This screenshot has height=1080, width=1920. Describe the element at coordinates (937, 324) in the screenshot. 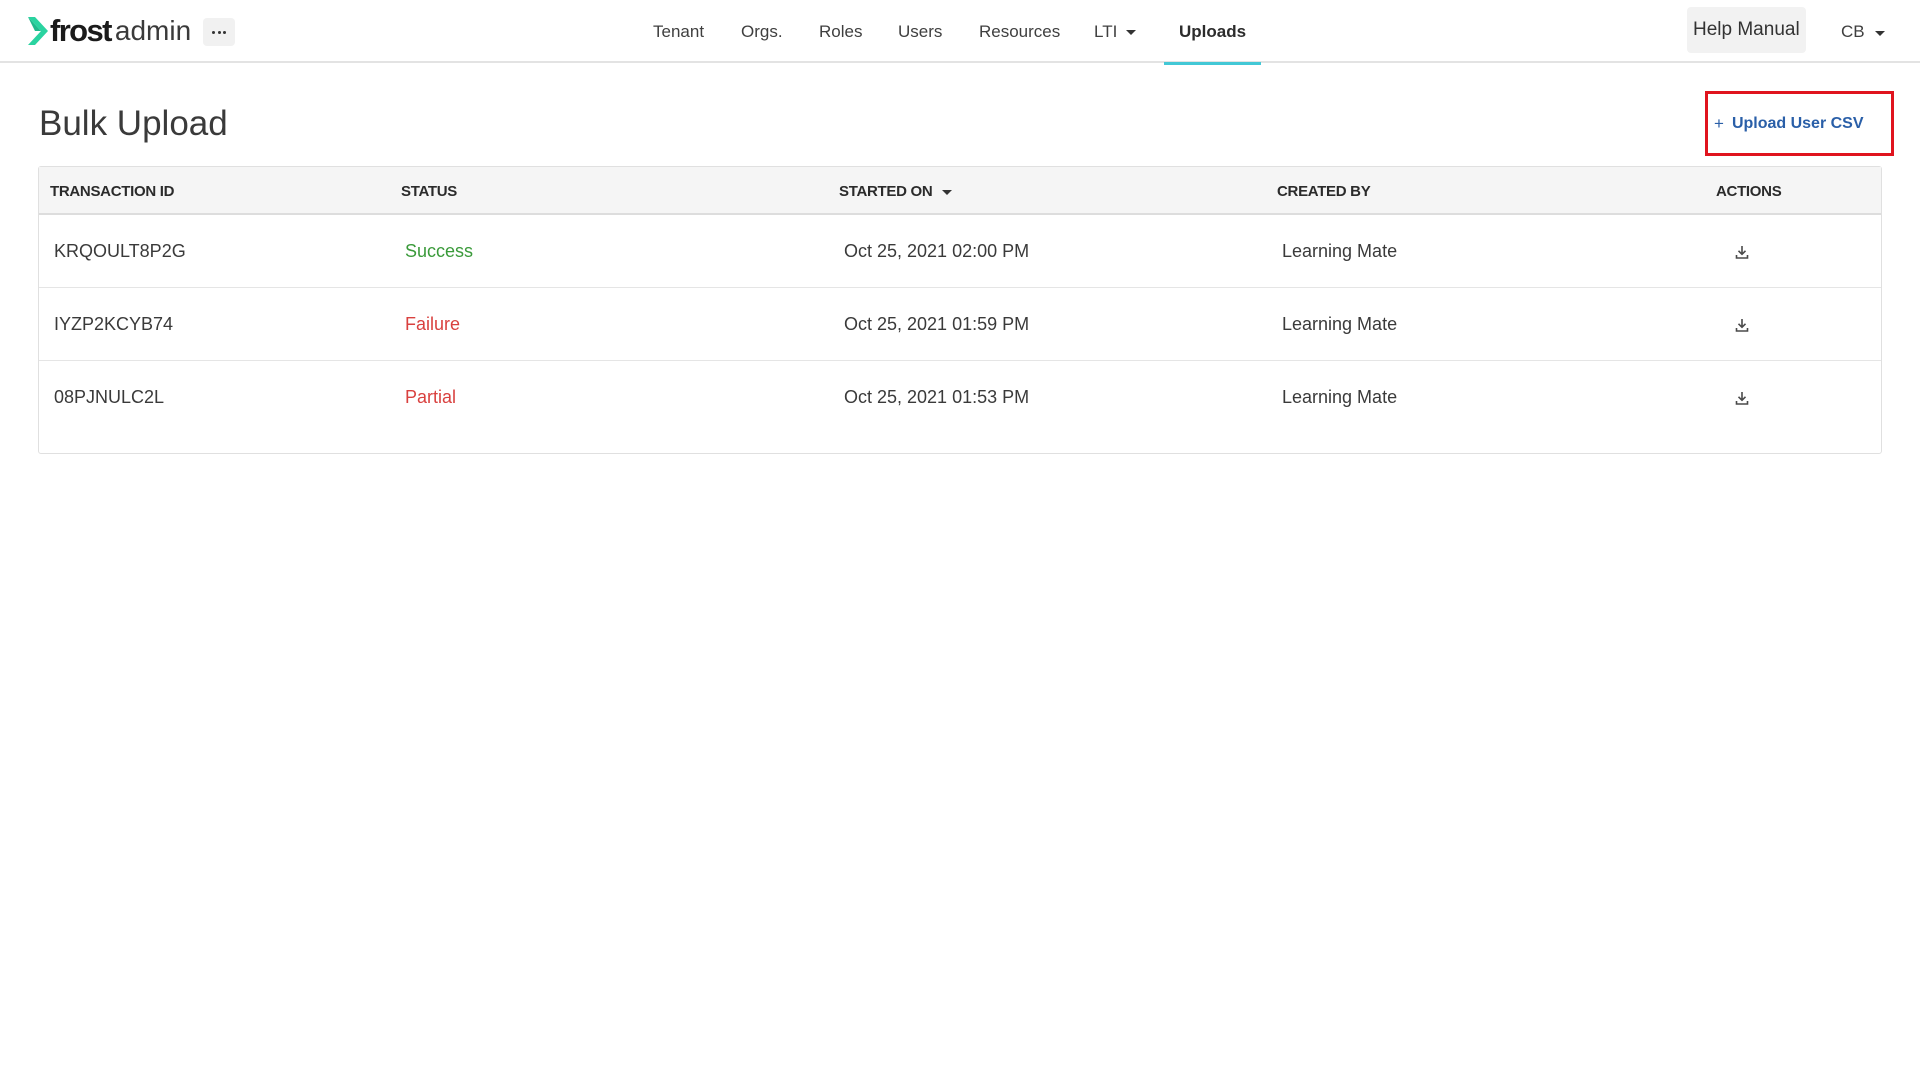

I see `started-on-cell: Oct 25, 2021 01:59 PM` at that location.